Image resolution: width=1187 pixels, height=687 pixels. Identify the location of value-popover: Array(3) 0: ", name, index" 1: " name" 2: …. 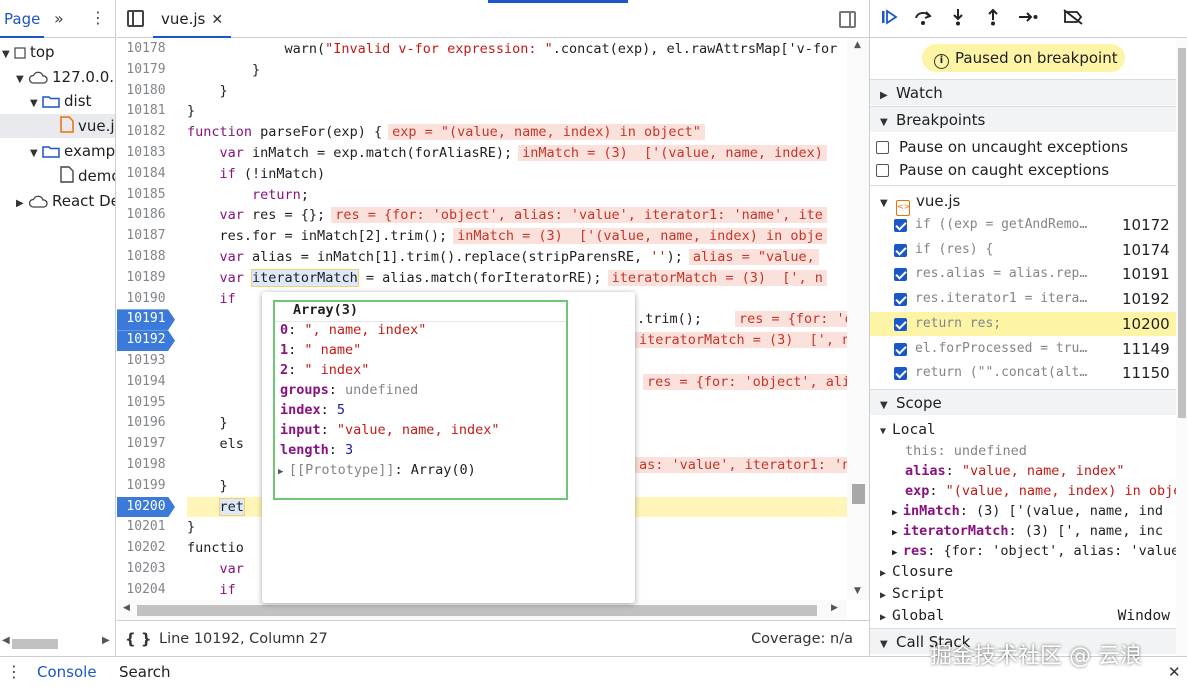
(448, 447).